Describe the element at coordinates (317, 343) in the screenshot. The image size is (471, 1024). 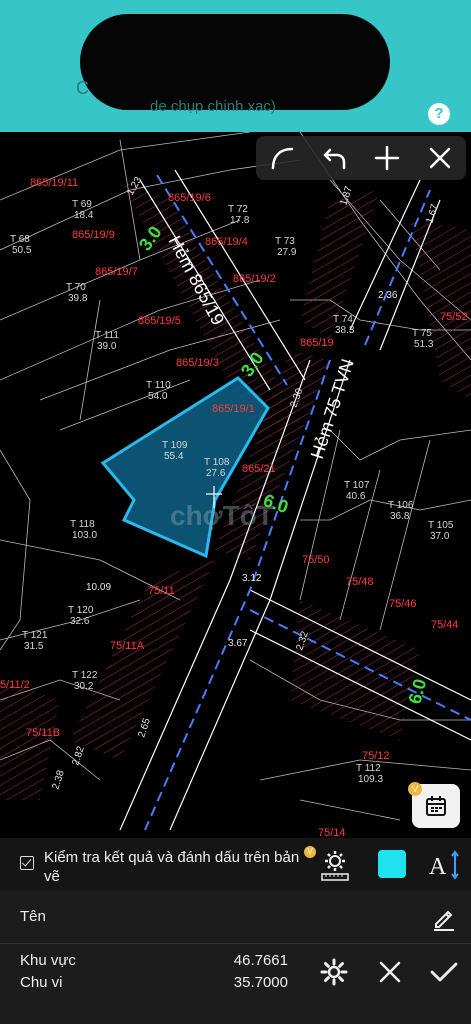
I see `parcel-red: 865/19` at that location.